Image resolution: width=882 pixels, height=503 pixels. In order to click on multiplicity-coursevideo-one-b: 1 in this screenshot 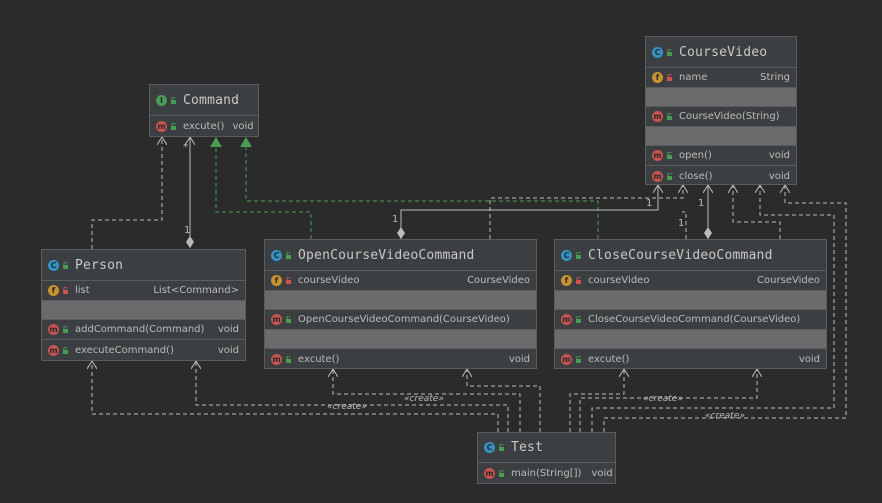, I will do `click(701, 203)`.